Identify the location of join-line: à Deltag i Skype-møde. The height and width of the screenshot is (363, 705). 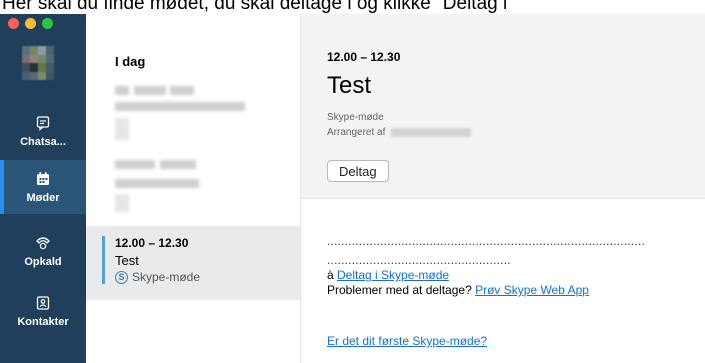
(516, 275).